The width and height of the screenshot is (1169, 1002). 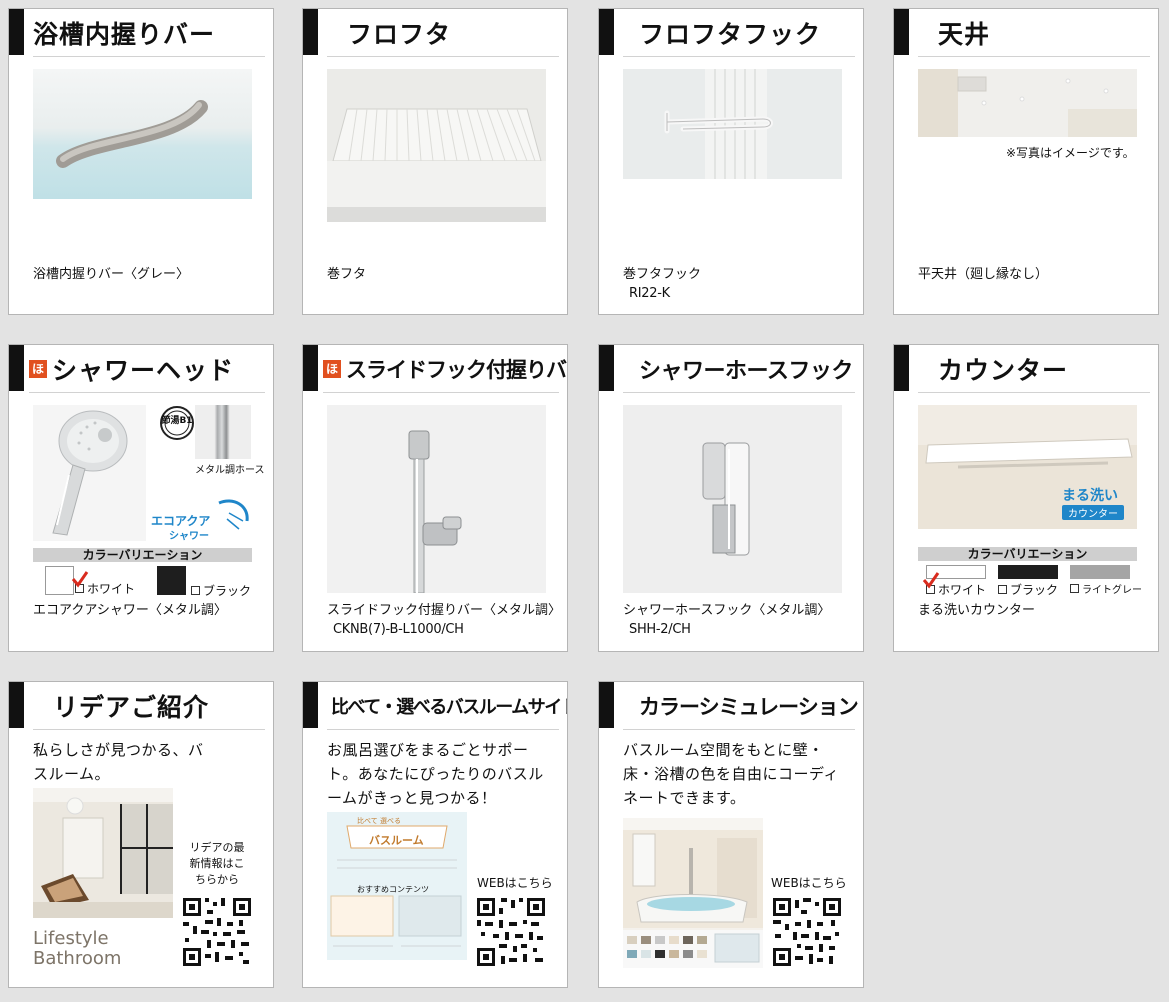 I want to click on product-caption: 浴槽内握りバー〈グレー〉, so click(x=111, y=274).